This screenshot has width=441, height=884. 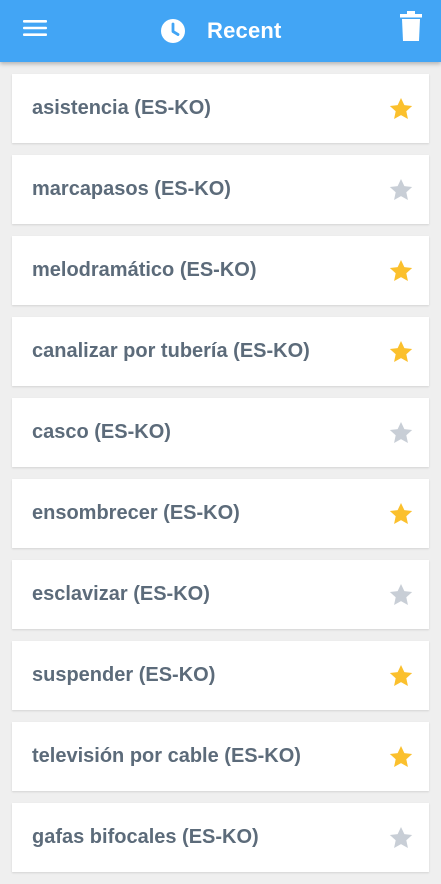 I want to click on app-bar-title-group: Recent, so click(x=221, y=31).